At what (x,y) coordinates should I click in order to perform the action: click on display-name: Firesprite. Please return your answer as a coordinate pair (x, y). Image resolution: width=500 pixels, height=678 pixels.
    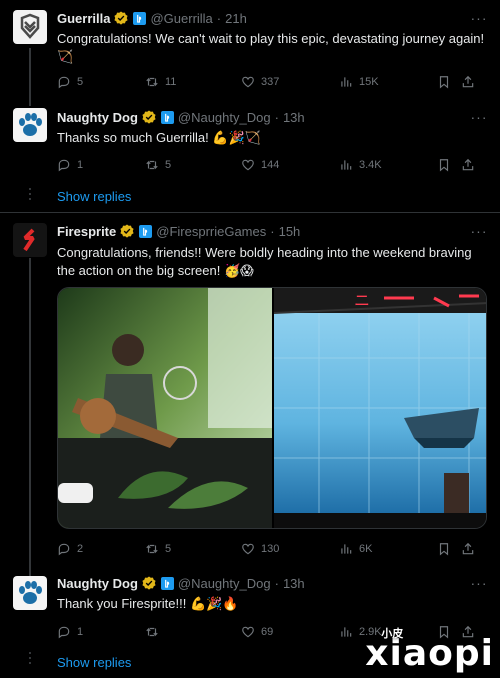
    Looking at the image, I should click on (86, 231).